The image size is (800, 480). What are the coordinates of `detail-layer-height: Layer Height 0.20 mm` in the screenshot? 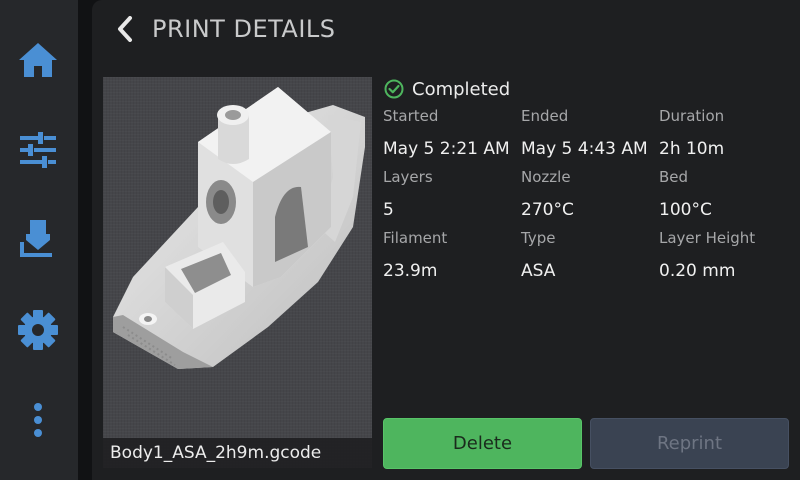 It's located at (728, 255).